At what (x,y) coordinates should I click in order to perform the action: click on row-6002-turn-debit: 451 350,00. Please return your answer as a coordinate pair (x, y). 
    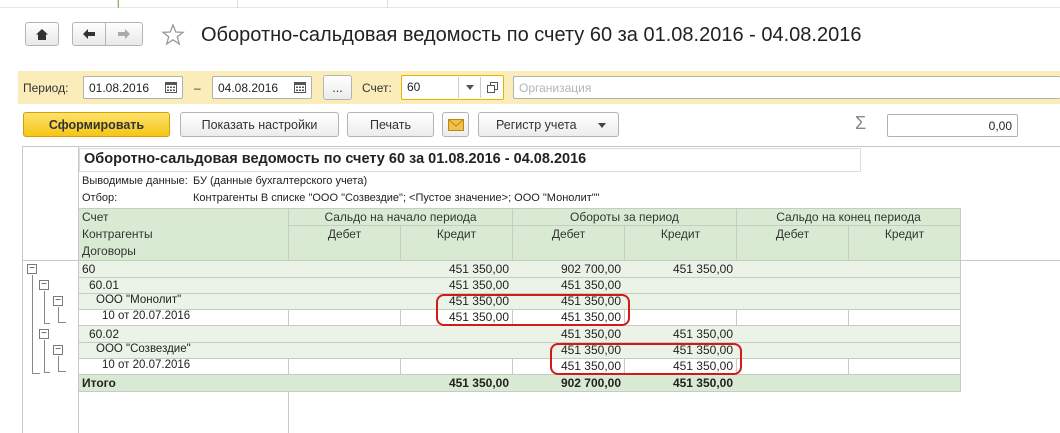
    Looking at the image, I should click on (590, 334).